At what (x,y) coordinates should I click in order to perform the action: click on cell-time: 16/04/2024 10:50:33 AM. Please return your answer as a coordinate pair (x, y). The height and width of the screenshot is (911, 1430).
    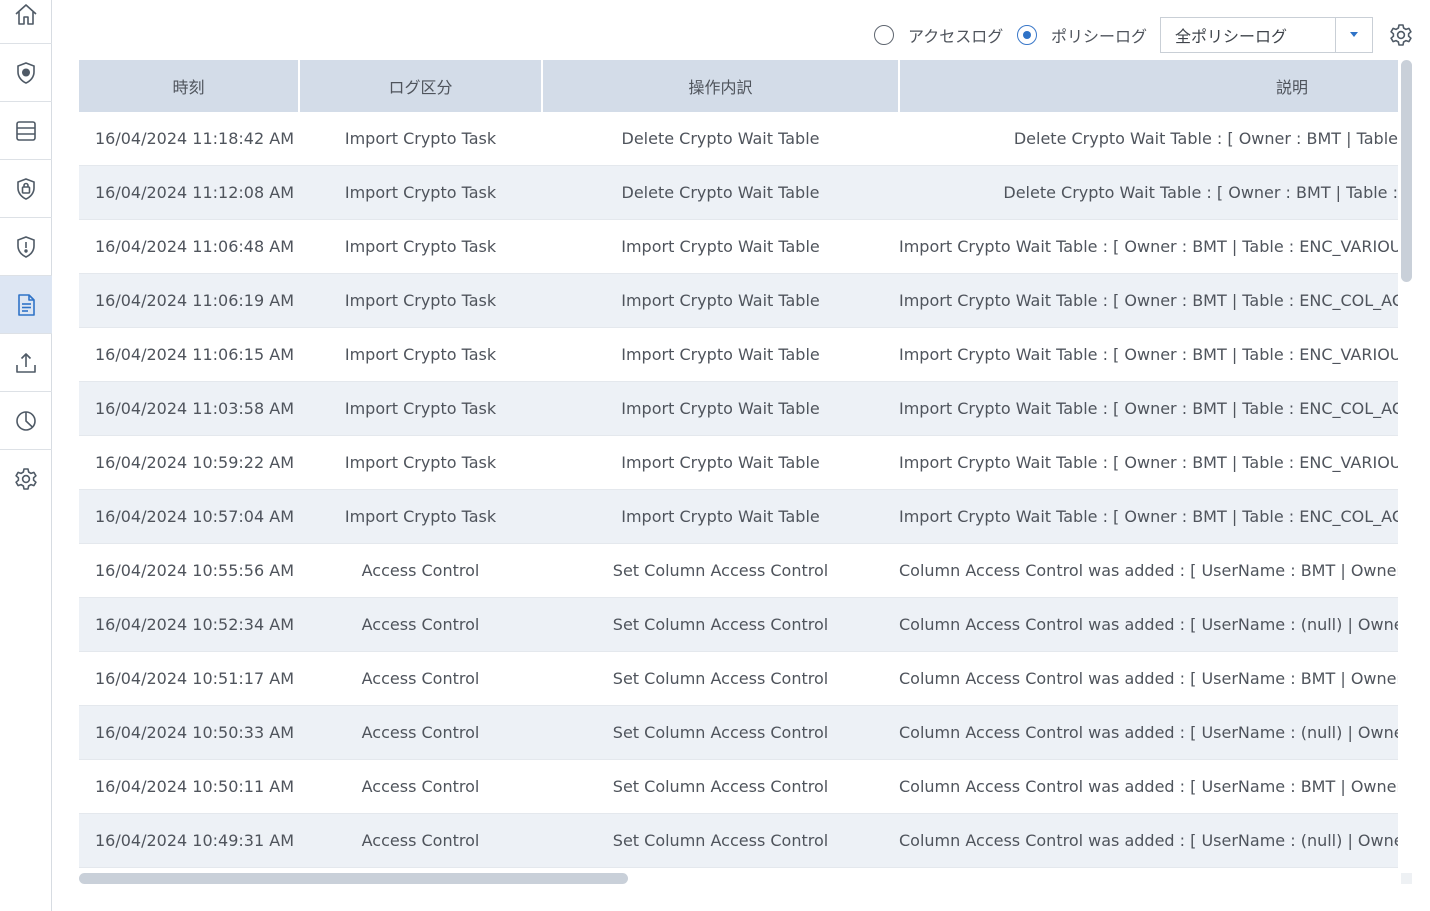
    Looking at the image, I should click on (189, 732).